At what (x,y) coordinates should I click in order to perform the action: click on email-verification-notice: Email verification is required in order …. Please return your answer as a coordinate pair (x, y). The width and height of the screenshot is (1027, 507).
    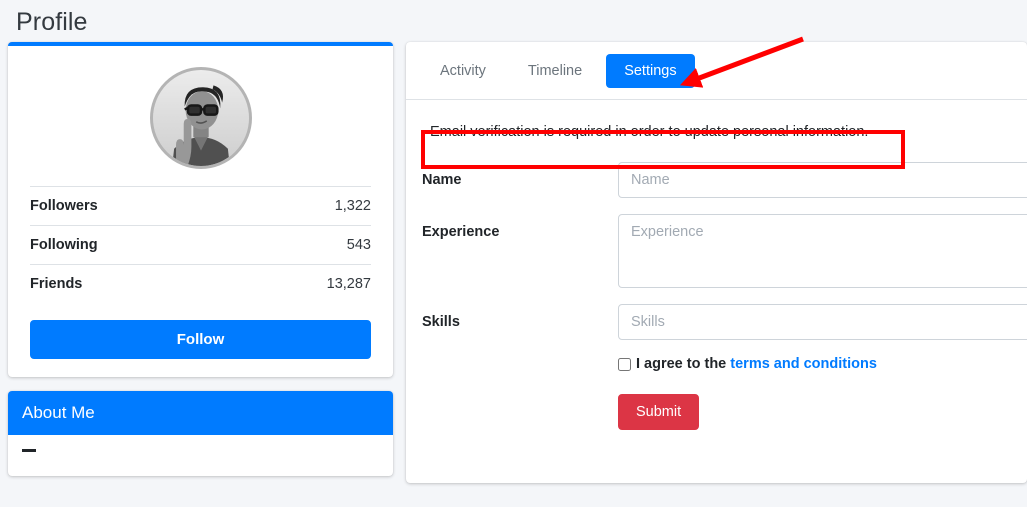
    Looking at the image, I should click on (649, 132).